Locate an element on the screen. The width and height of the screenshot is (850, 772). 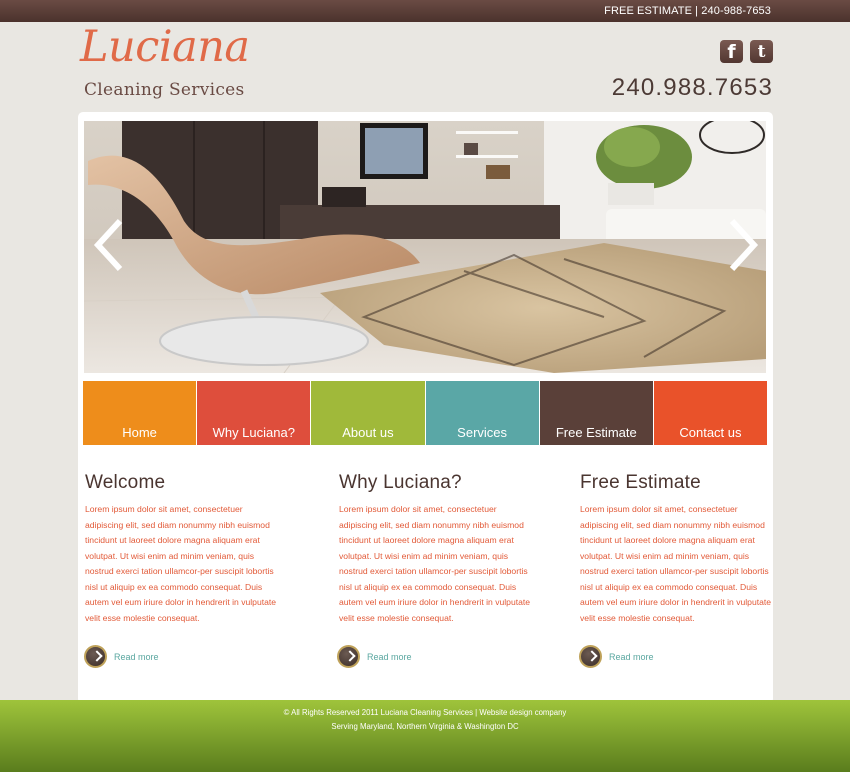
logo-script: Luciana is located at coordinates (165, 47).